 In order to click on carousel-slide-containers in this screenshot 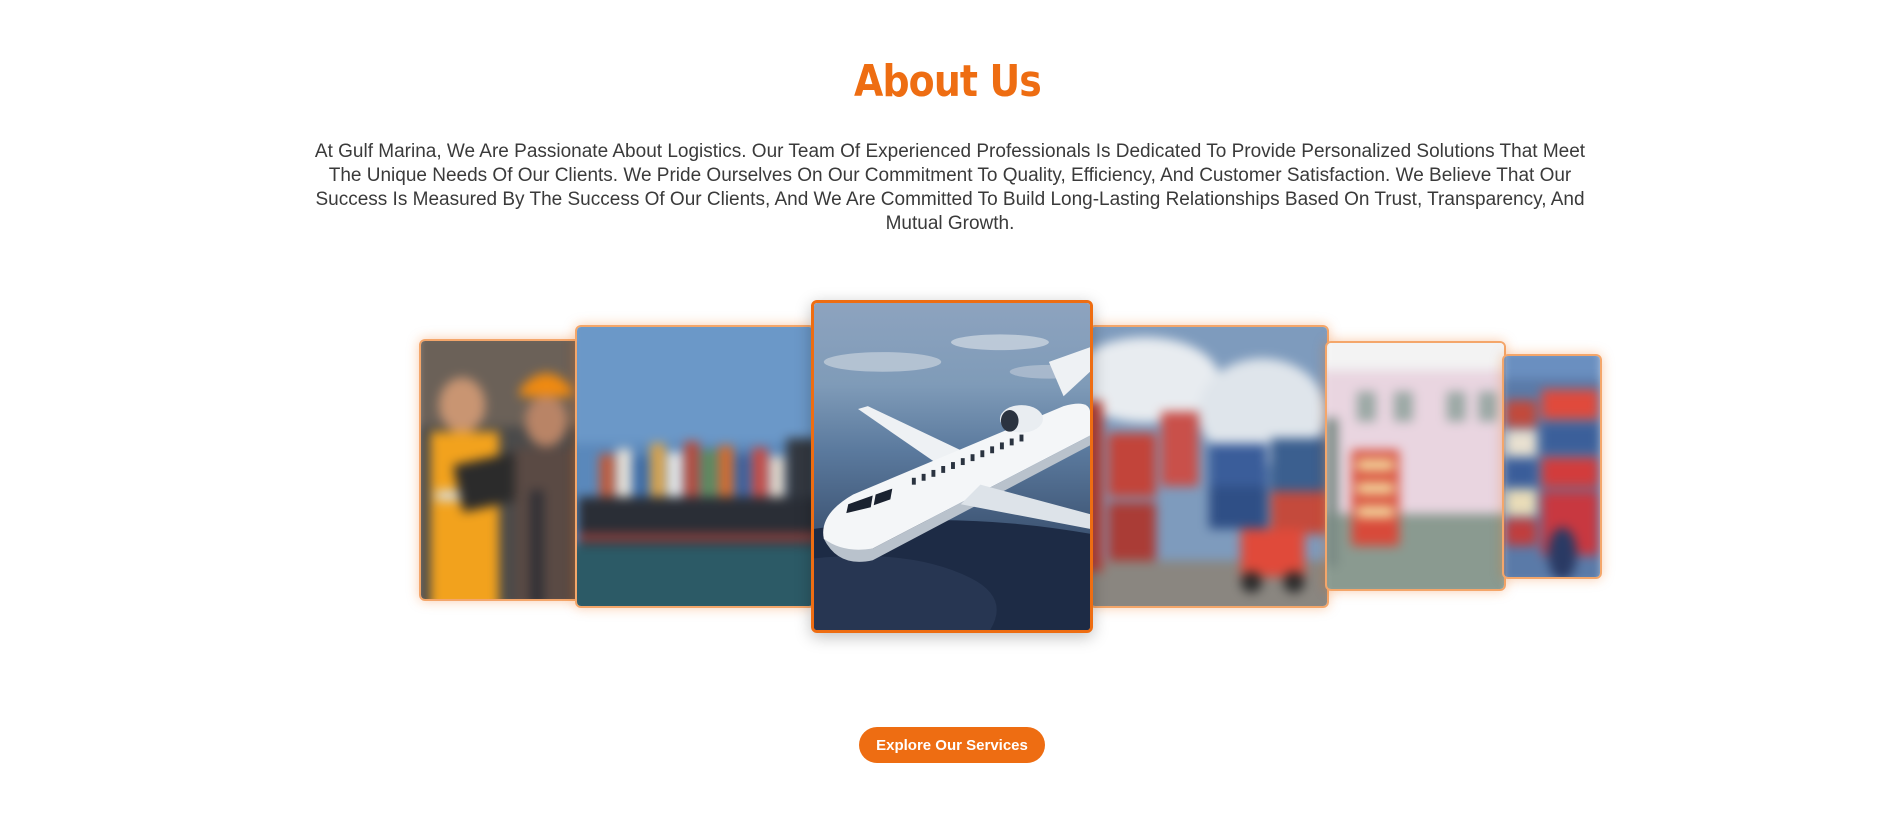, I will do `click(1552, 466)`.